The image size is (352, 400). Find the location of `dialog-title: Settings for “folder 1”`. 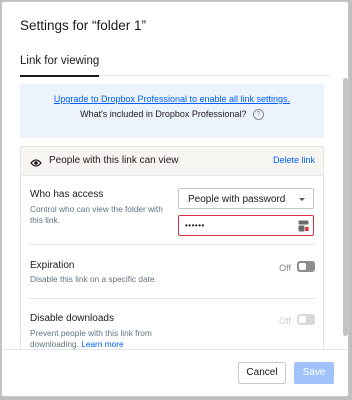

dialog-title: Settings for “folder 1” is located at coordinates (83, 25).